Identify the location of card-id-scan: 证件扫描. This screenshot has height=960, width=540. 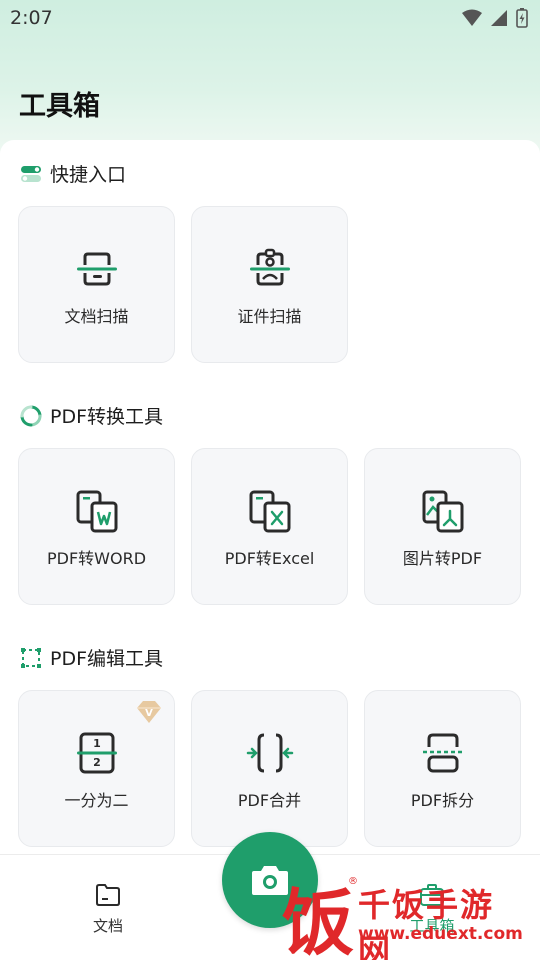
(269, 284).